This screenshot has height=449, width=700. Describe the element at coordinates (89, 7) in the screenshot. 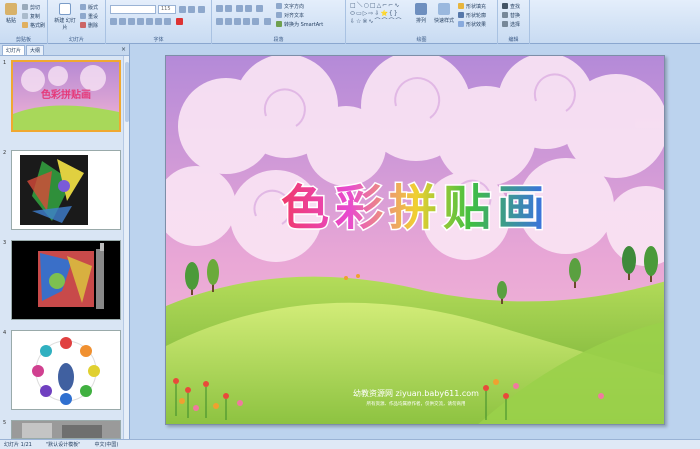

I see `layout-button: 版式` at that location.